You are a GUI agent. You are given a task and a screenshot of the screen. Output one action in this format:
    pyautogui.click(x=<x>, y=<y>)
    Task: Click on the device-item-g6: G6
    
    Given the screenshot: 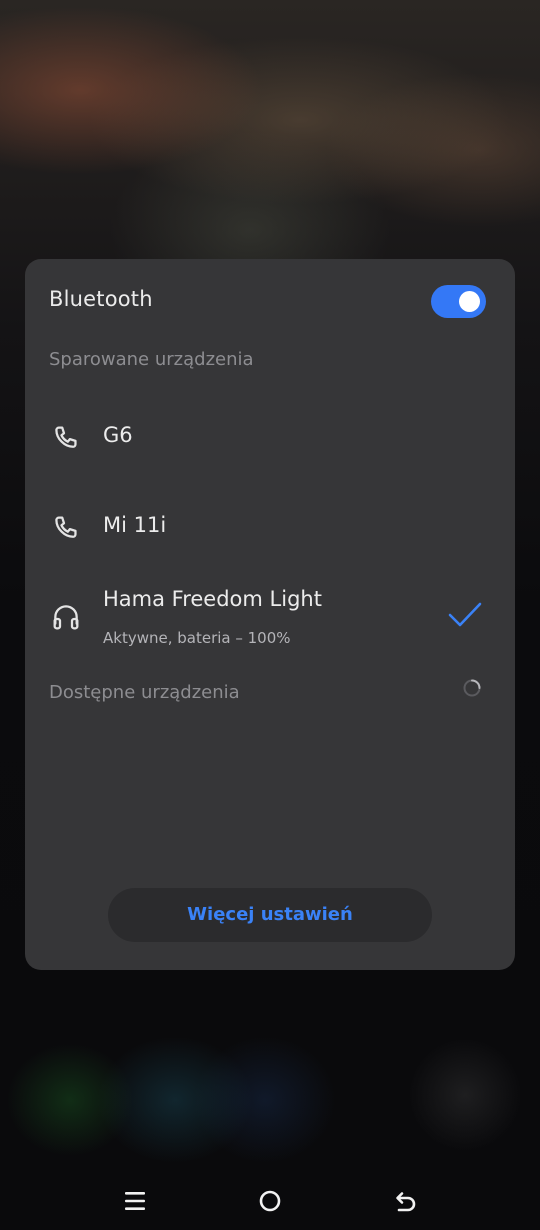 What is the action you would take?
    pyautogui.click(x=270, y=439)
    